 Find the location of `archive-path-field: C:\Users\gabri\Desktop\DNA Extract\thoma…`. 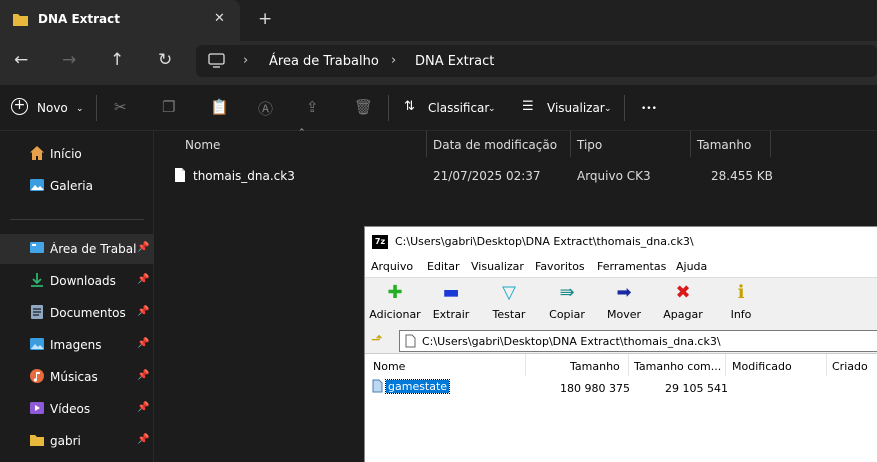

archive-path-field: C:\Users\gabri\Desktop\DNA Extract\thoma… is located at coordinates (638, 341).